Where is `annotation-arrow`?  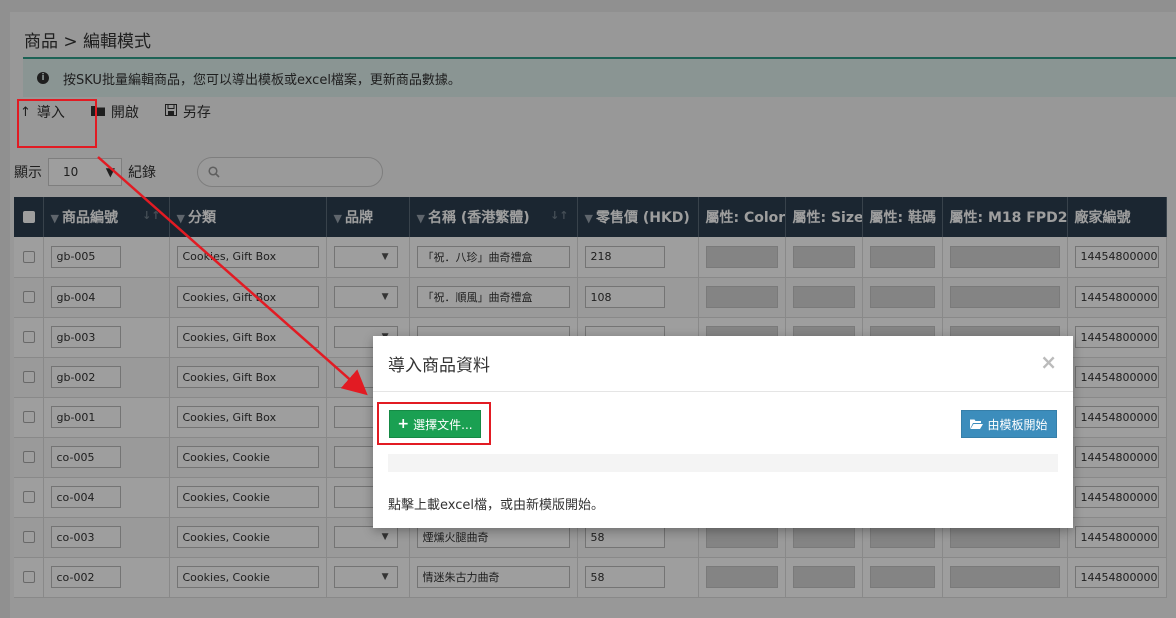
annotation-arrow is located at coordinates (232, 276).